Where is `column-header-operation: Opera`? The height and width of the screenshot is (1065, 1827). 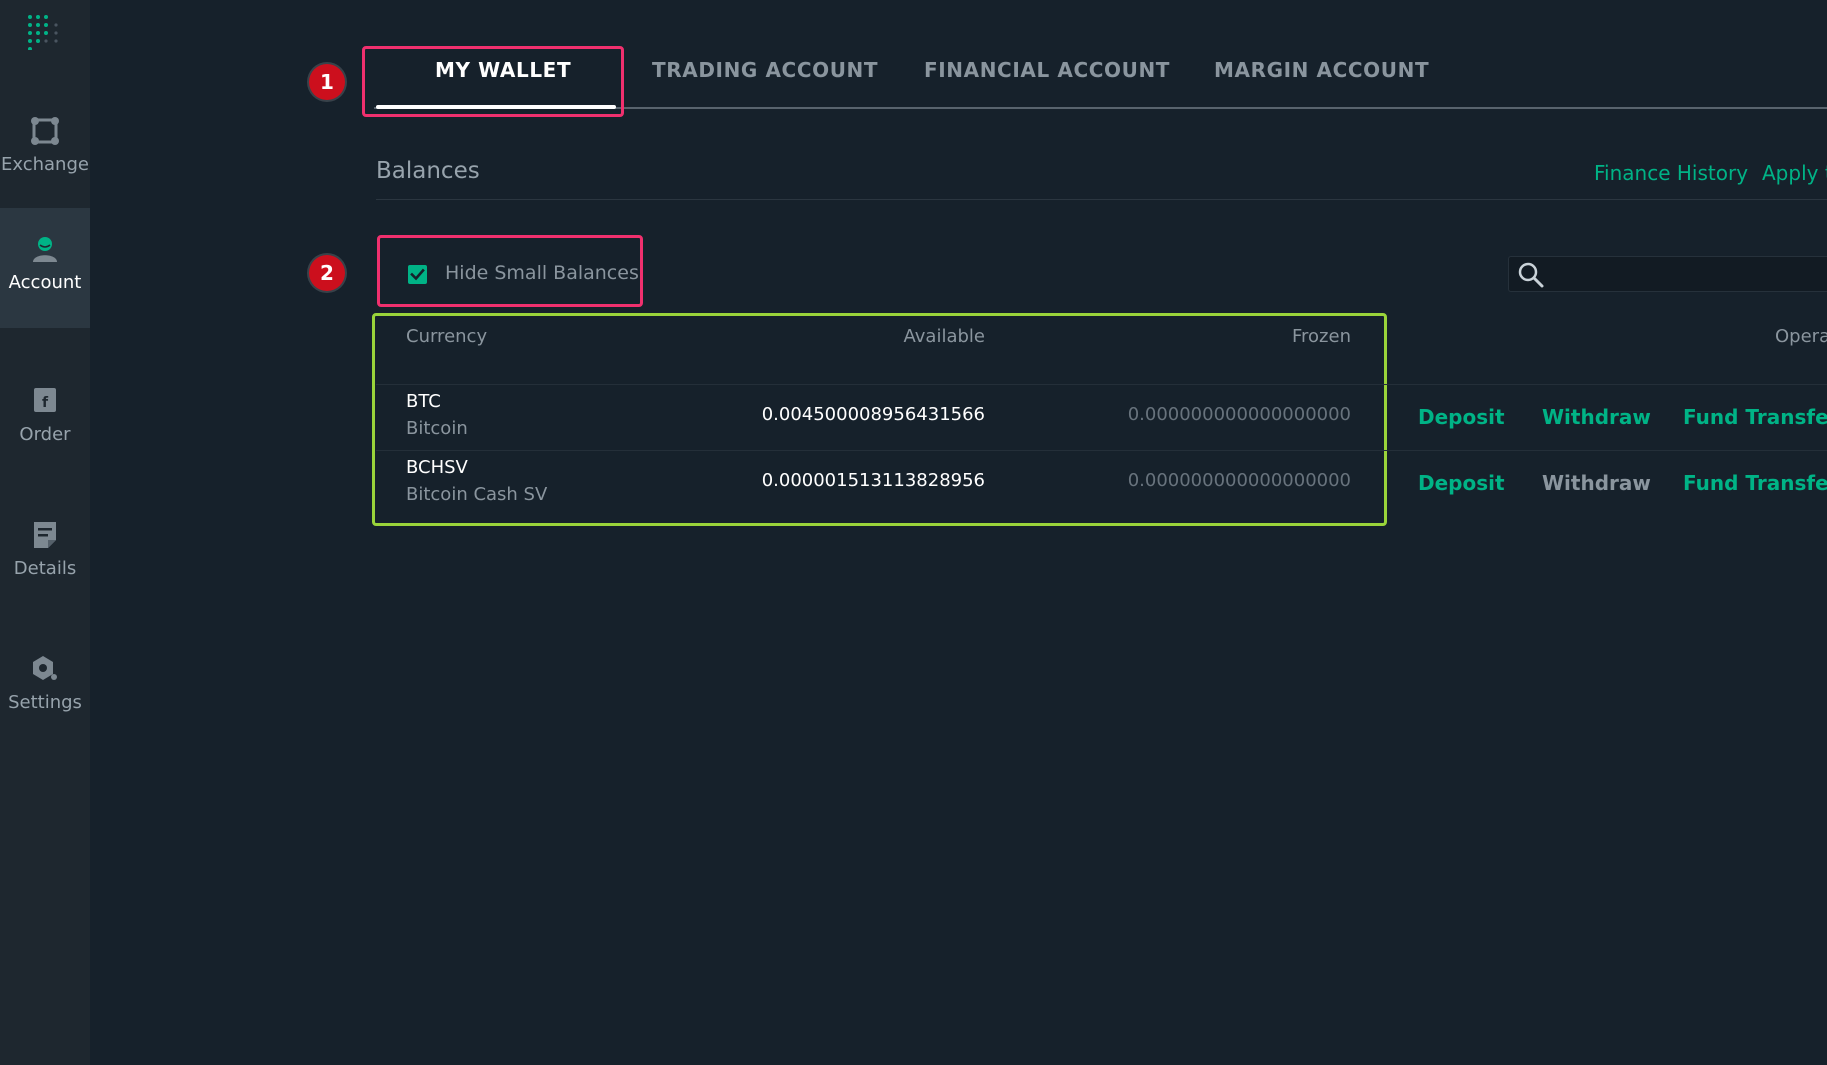 column-header-operation: Opera is located at coordinates (1801, 336).